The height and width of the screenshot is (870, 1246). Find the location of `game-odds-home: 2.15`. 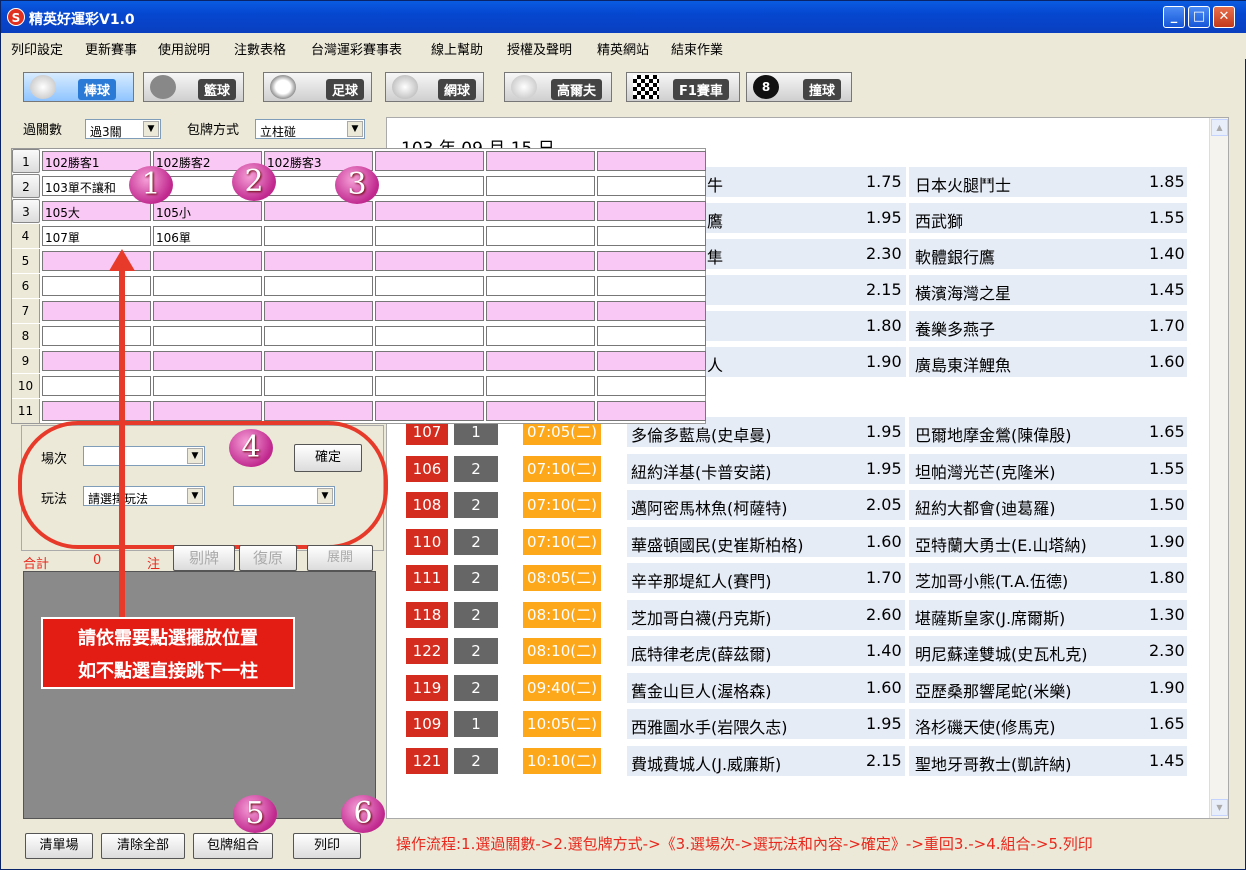

game-odds-home: 2.15 is located at coordinates (884, 760).